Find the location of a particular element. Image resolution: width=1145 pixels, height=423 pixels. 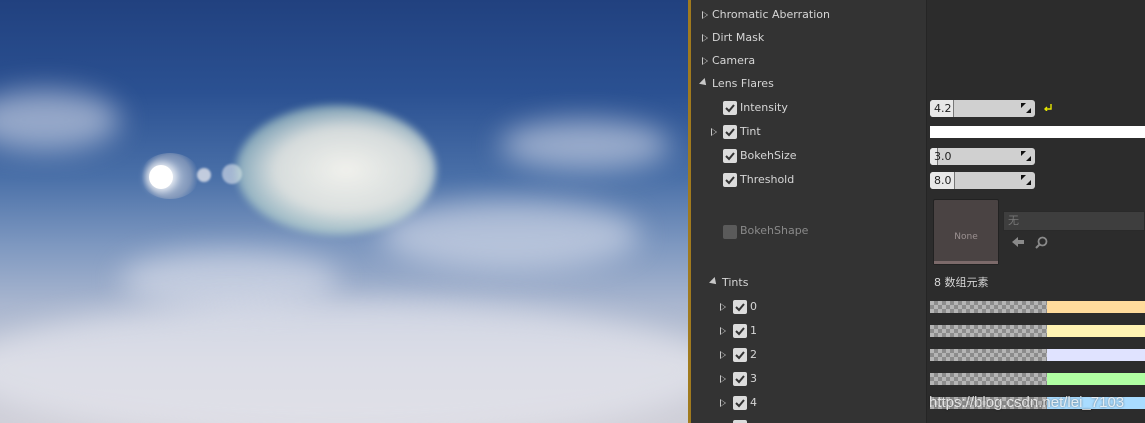

bokeh-flare is located at coordinates (204, 175).